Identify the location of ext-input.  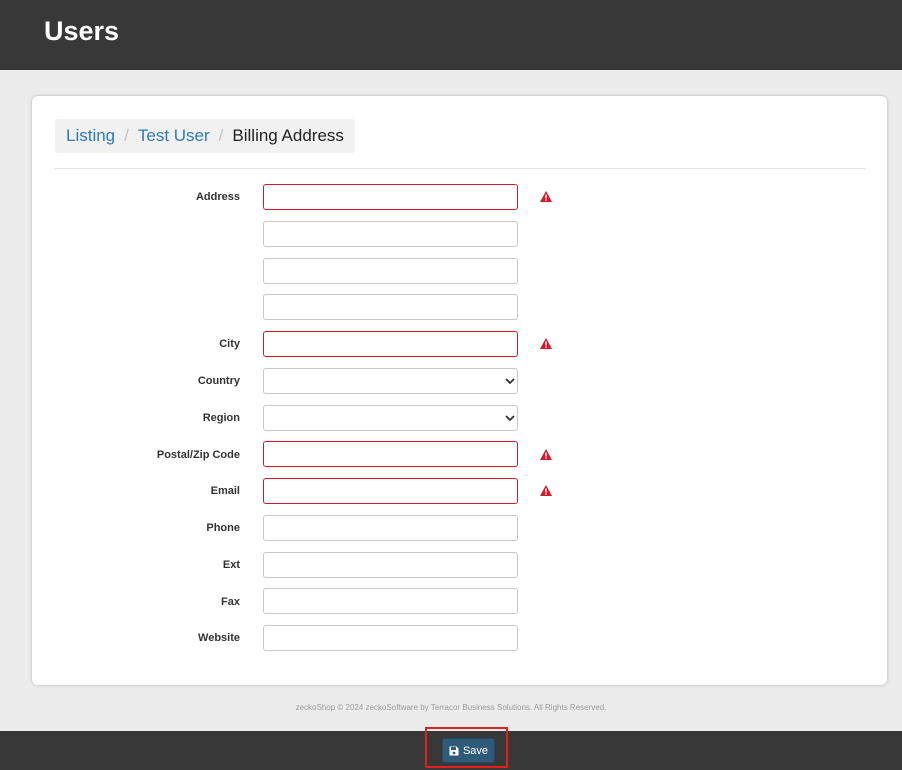
(390, 565).